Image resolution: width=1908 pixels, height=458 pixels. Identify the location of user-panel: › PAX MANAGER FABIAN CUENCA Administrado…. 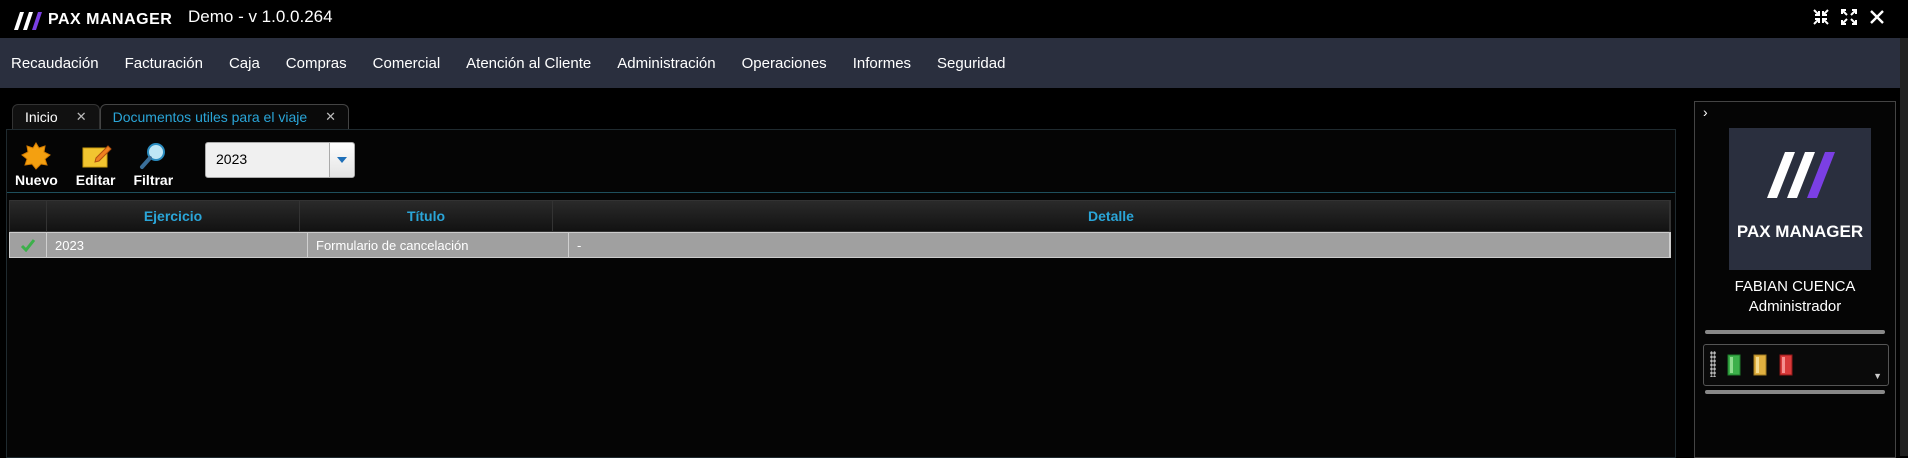
(1795, 279).